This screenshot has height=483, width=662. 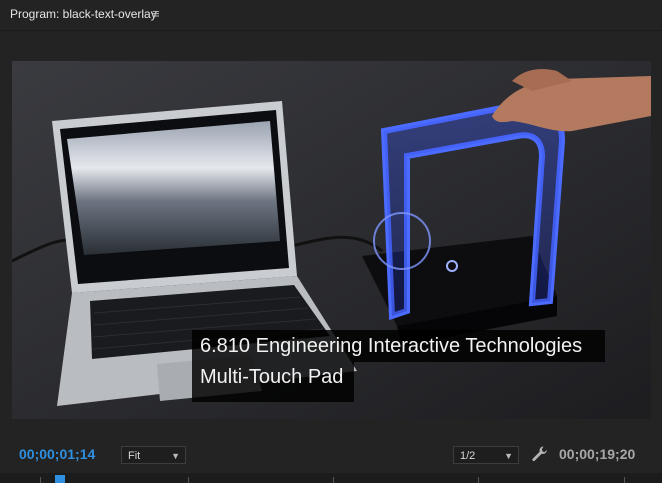 I want to click on caption-line-2: Multi-Touch Pad, so click(x=273, y=382).